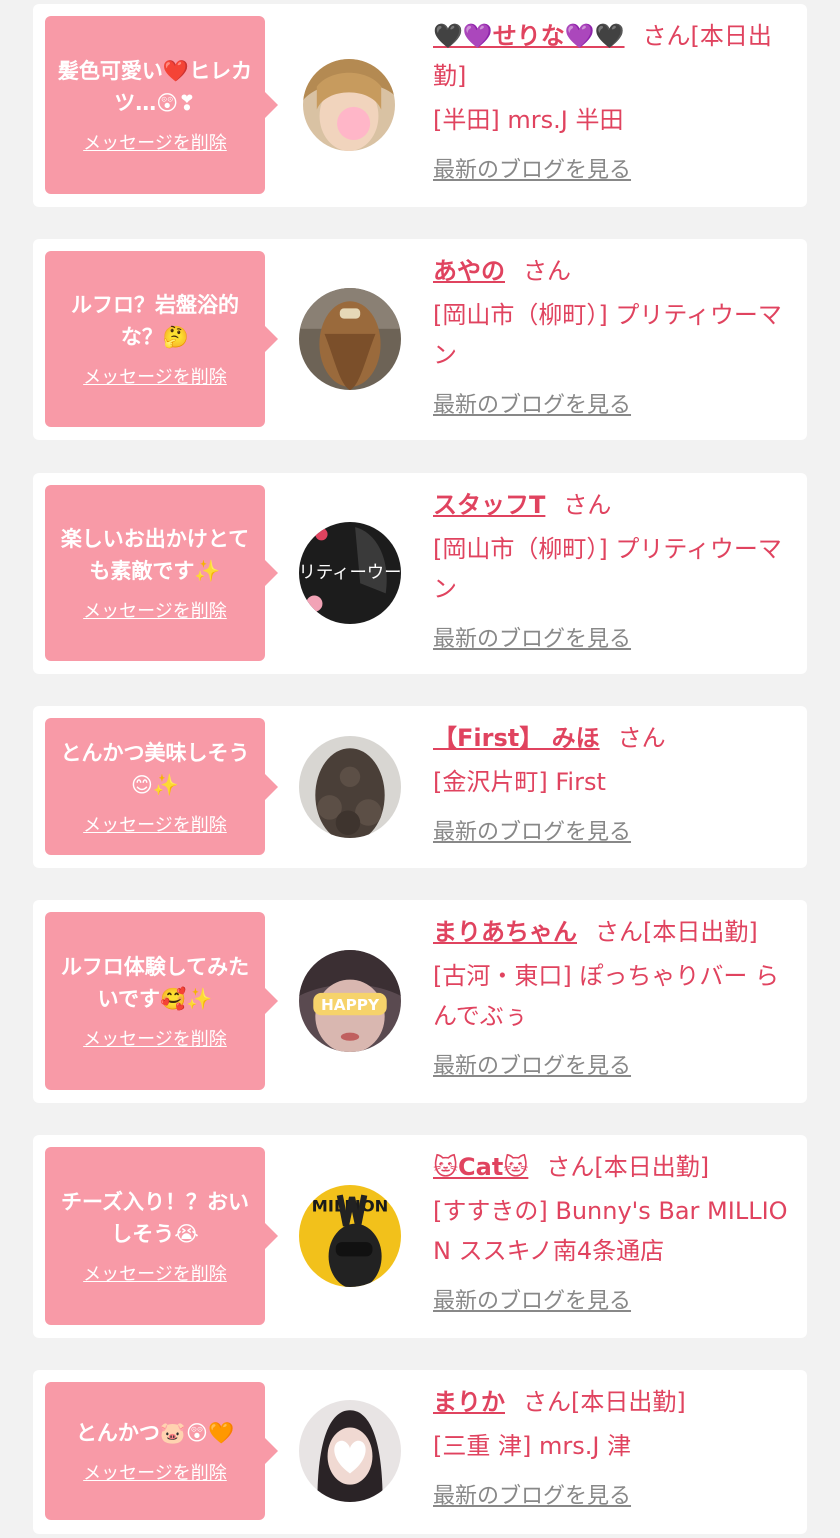 The height and width of the screenshot is (1538, 840). I want to click on message-text: ルフロ体験してみたいです🥰✨, so click(155, 983).